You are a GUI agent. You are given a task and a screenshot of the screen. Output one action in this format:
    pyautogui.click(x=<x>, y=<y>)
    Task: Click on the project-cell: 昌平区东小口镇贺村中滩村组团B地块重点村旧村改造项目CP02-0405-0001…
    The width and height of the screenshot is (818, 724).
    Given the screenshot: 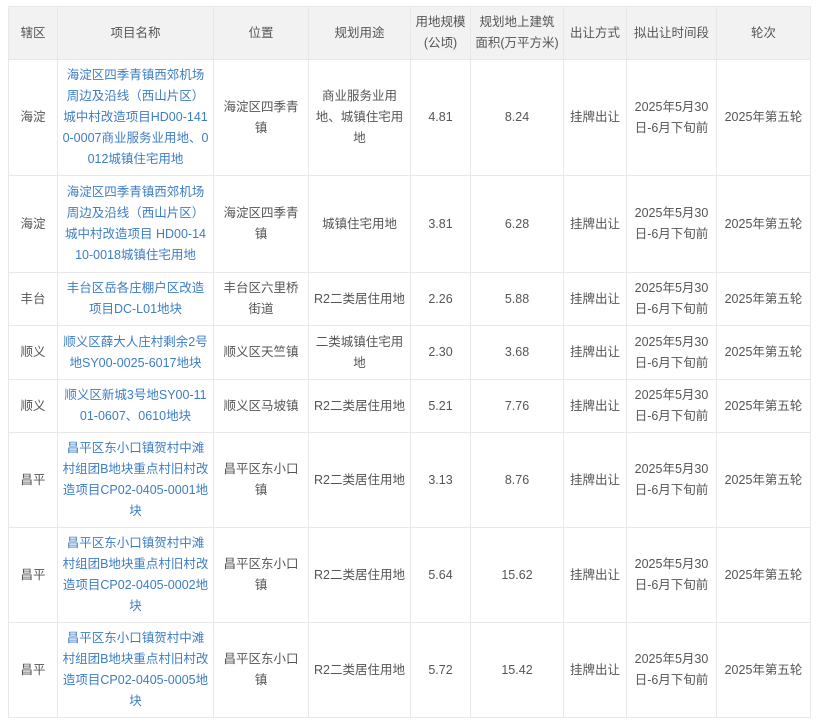 What is the action you would take?
    pyautogui.click(x=135, y=480)
    